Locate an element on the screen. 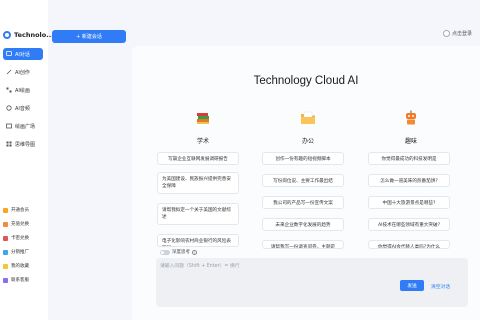  prompt-card: 请帮我拟定一个关于美国的文献综述 is located at coordinates (198, 214).